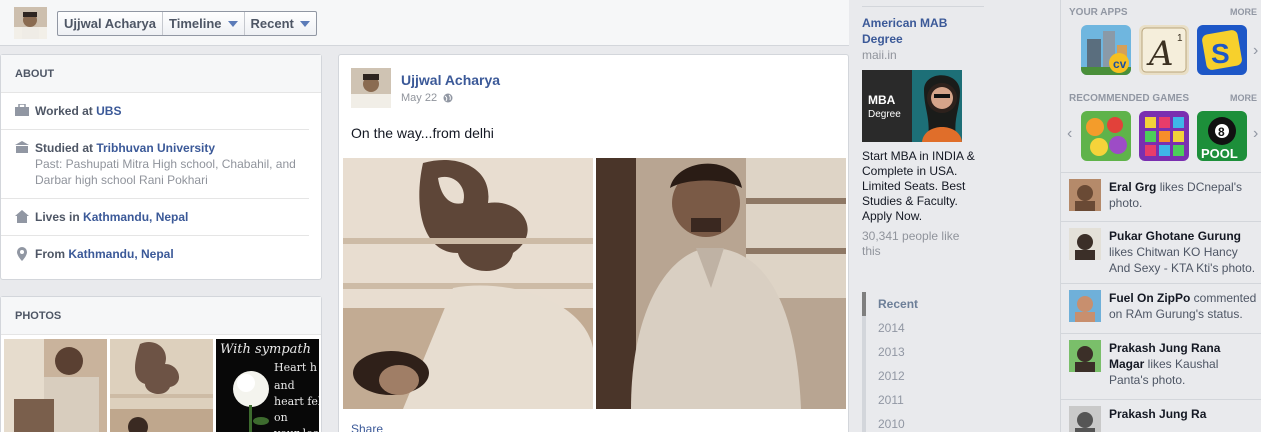 The height and width of the screenshot is (432, 1261). Describe the element at coordinates (66, 111) in the screenshot. I see `work-prefix: Worked at` at that location.